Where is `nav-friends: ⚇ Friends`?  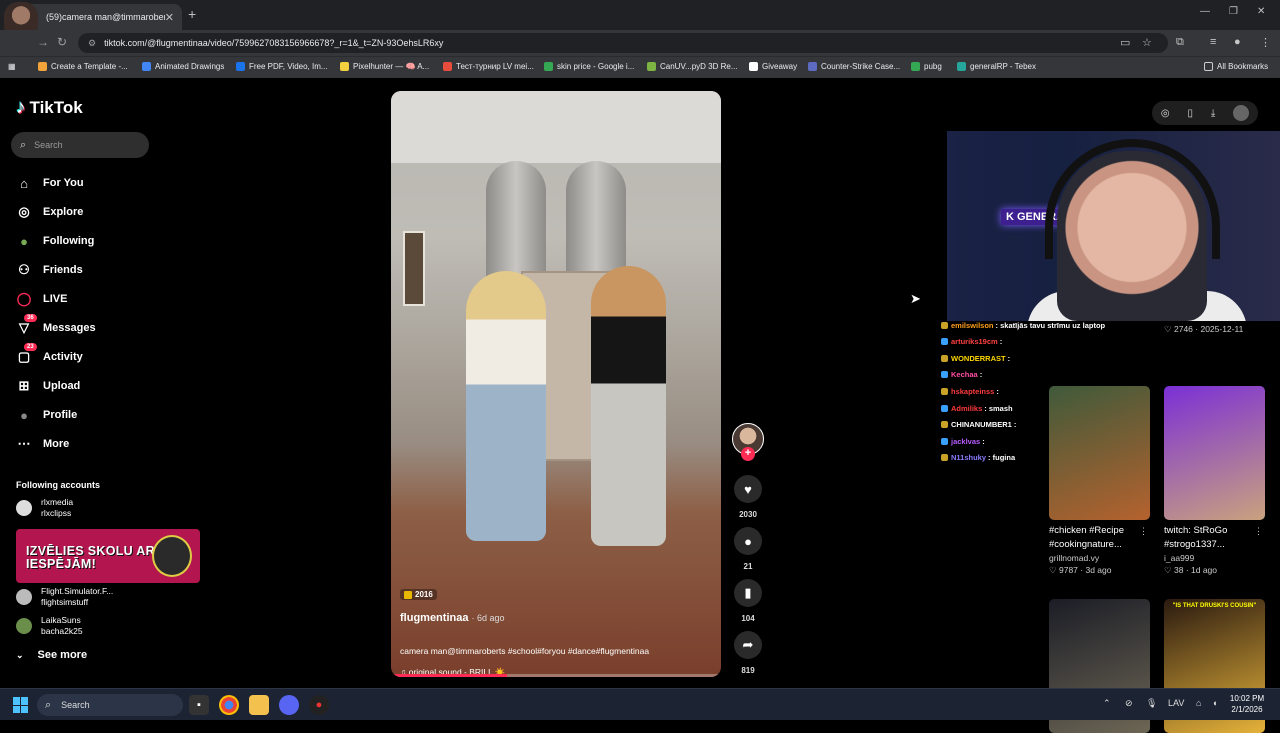
nav-friends: ⚇ Friends is located at coordinates (49, 270).